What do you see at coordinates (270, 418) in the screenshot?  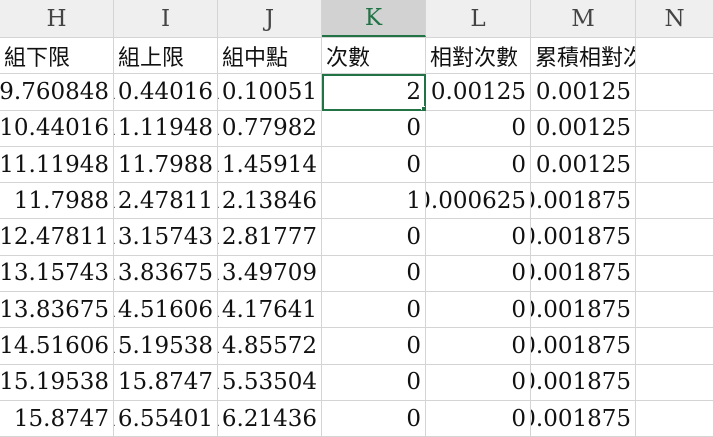 I see `cell-j-row10: 16.21436` at bounding box center [270, 418].